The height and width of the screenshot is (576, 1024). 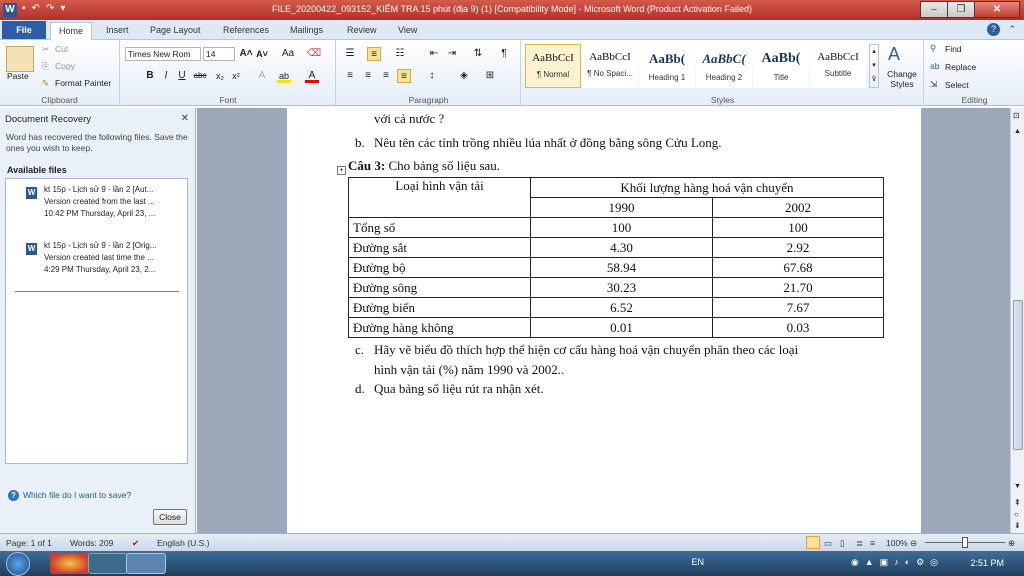 I want to click on superscript-icon: x², so click(x=236, y=76).